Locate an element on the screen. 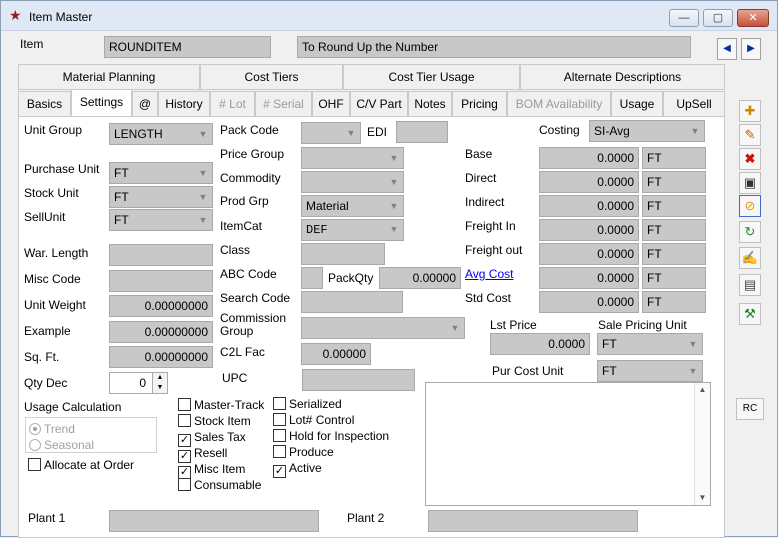  notes-textarea: ▲ ▼ is located at coordinates (568, 444).